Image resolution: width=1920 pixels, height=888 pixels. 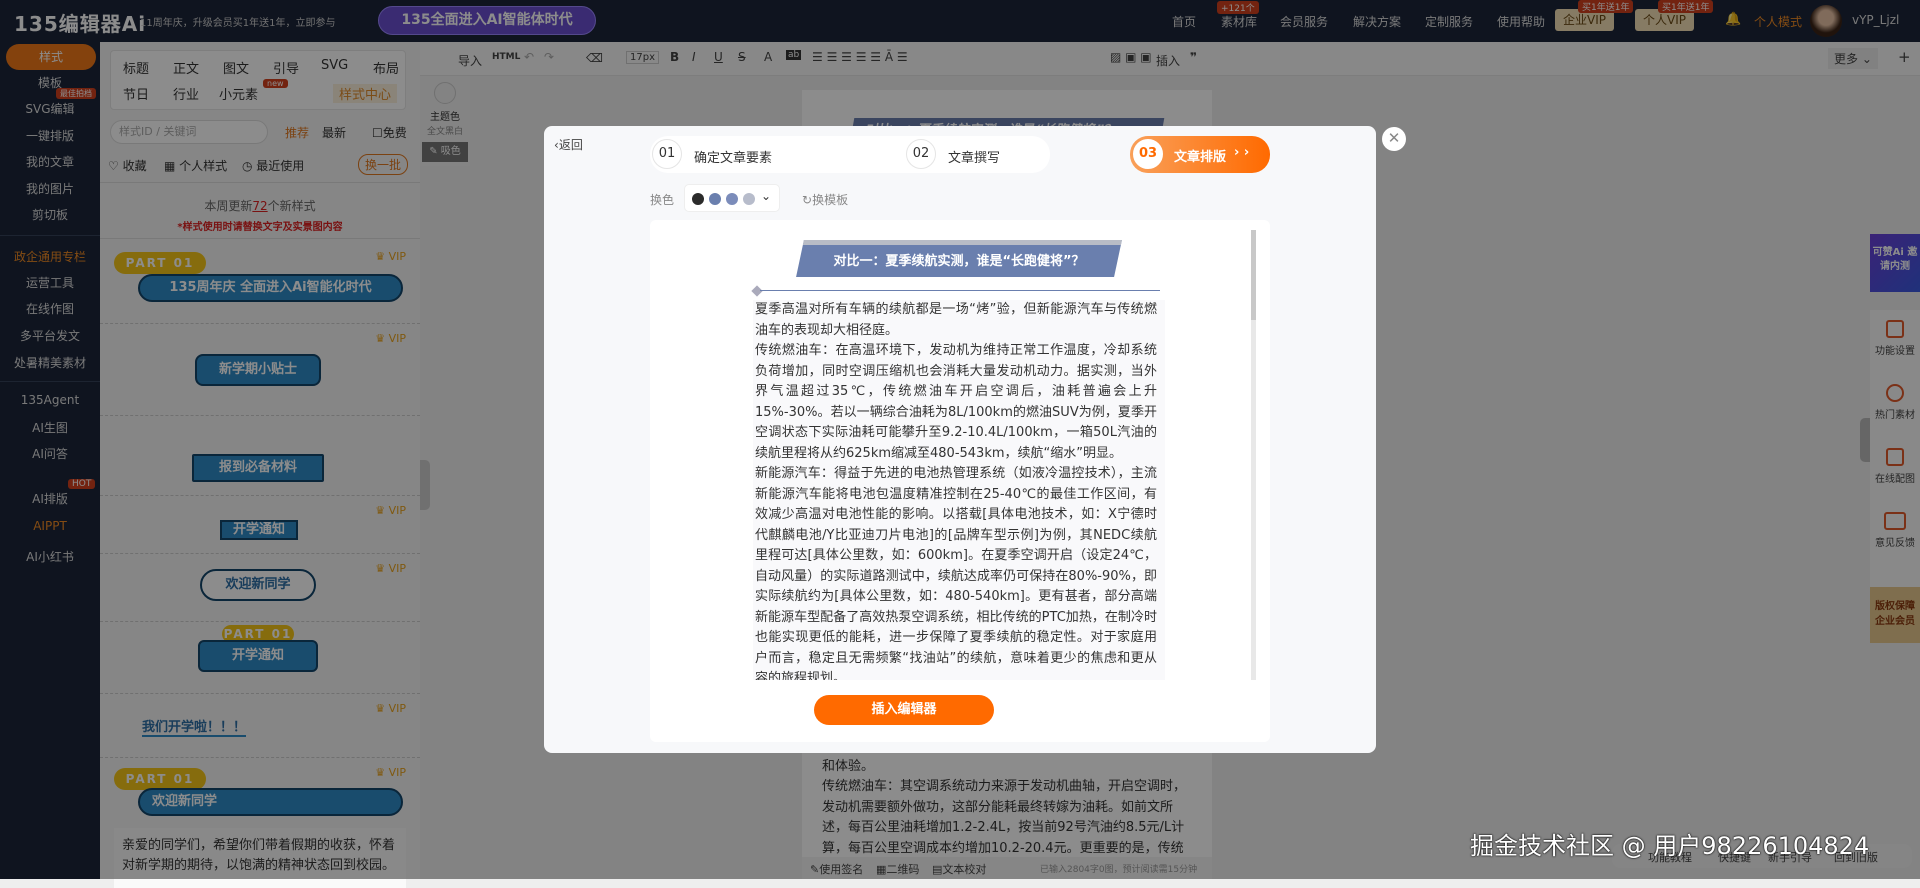 What do you see at coordinates (825, 199) in the screenshot?
I see `change-template-button: ↻换模板` at bounding box center [825, 199].